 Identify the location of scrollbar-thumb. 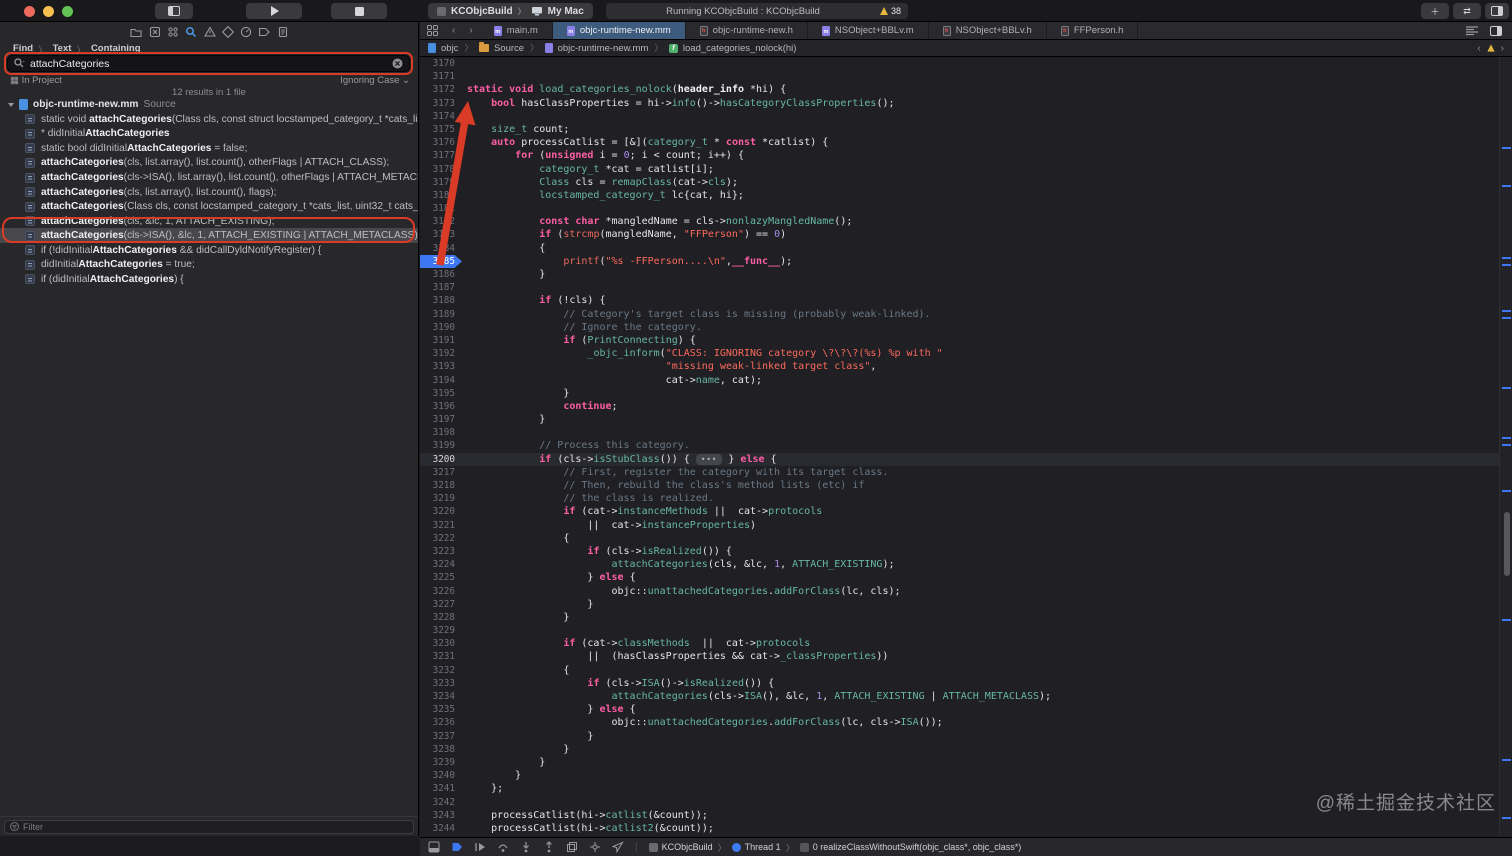
(1507, 544).